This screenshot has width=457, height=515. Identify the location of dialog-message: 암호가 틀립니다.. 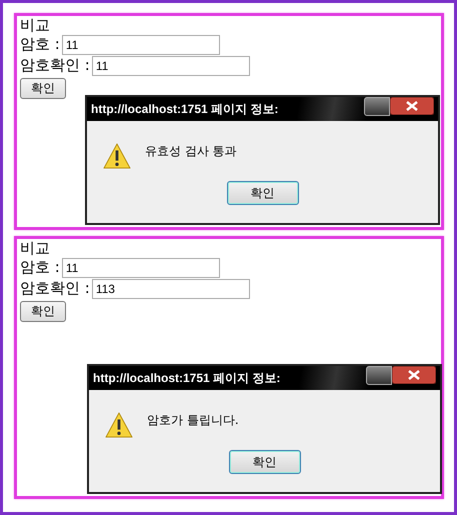
(193, 420).